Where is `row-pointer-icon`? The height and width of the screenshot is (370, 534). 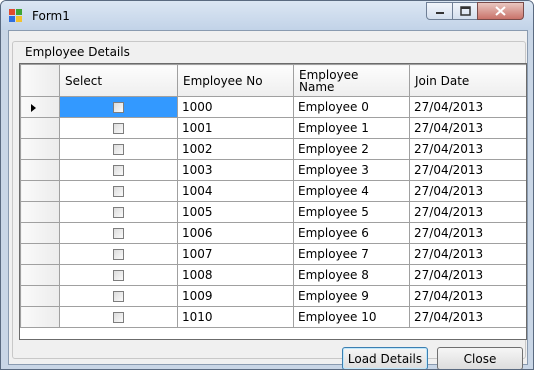 row-pointer-icon is located at coordinates (33, 107).